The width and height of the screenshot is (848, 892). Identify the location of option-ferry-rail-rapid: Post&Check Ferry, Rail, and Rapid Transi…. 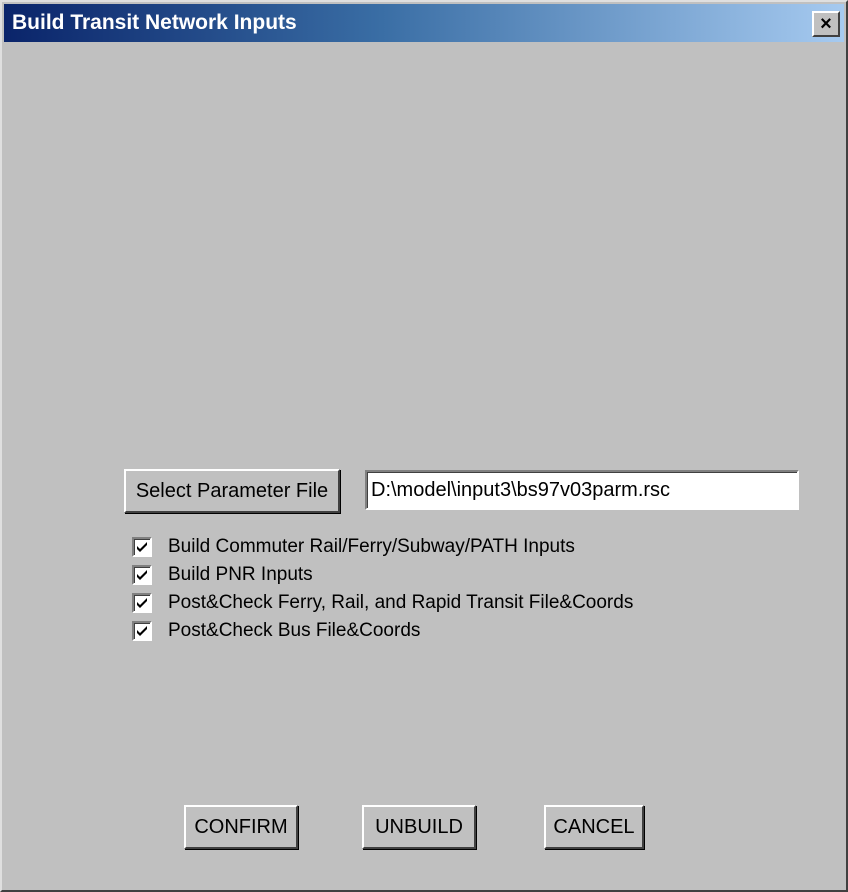
(382, 603).